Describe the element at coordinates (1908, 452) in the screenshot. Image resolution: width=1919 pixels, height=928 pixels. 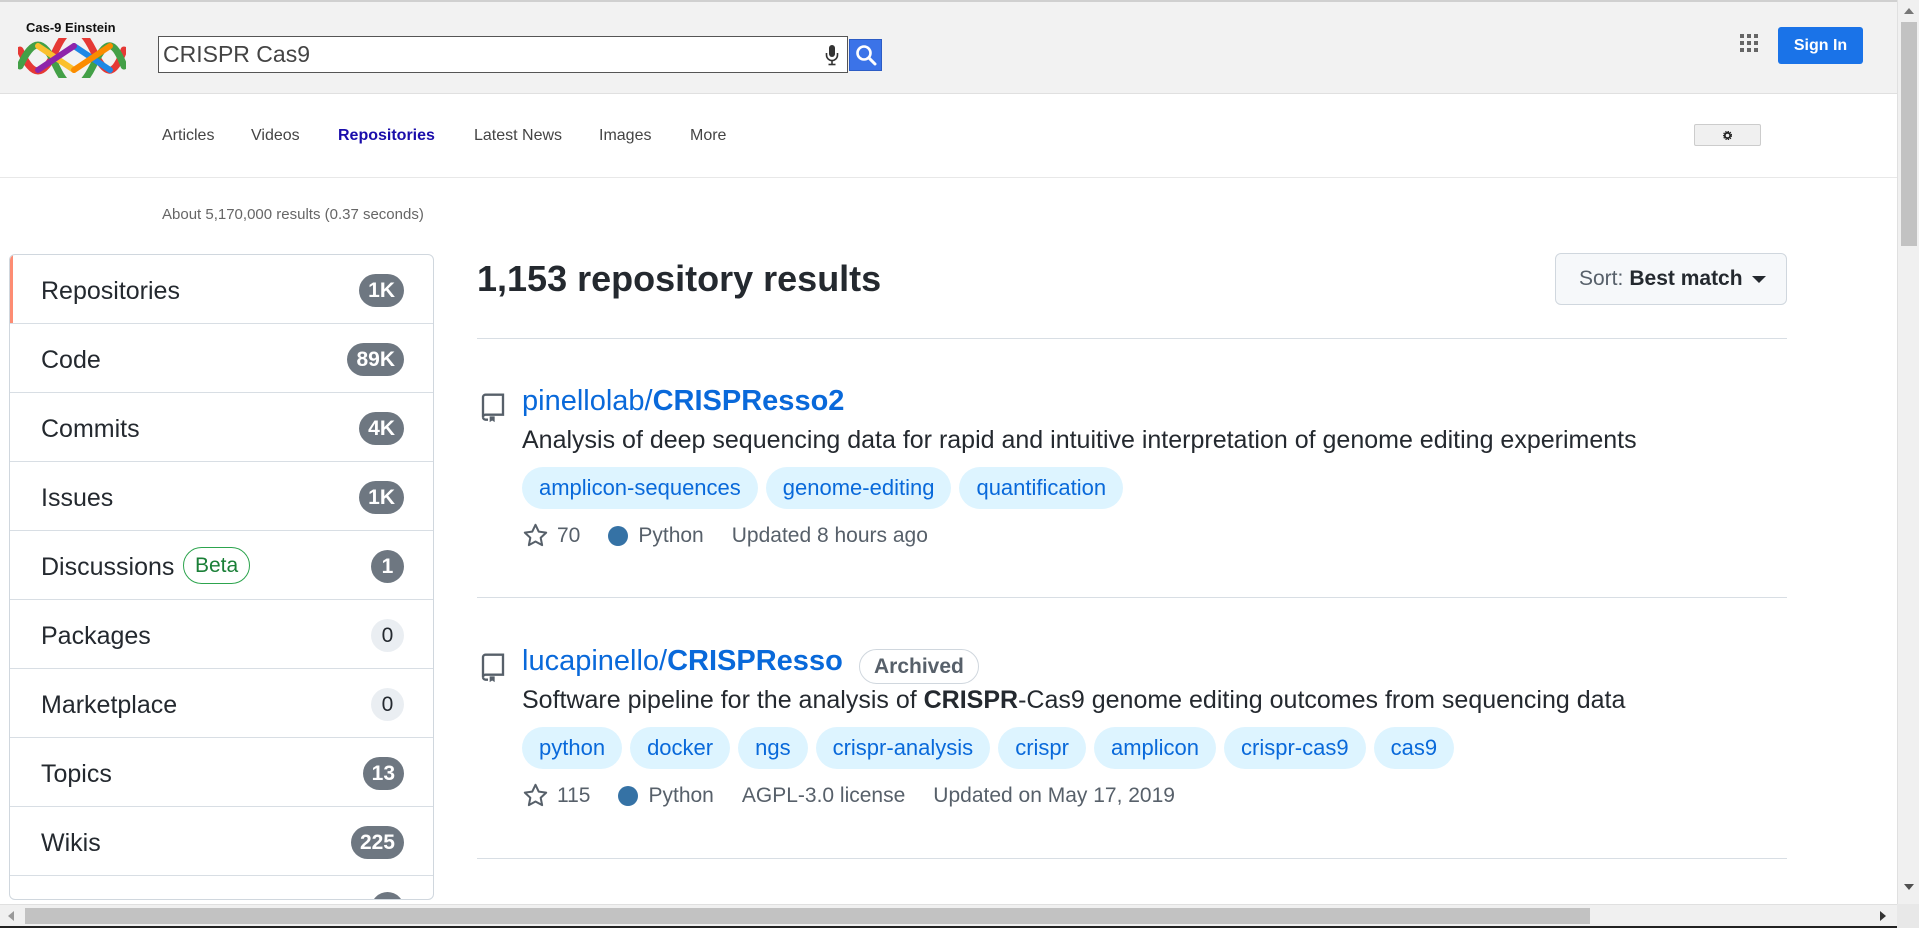
I see `vertical-scrollbar` at that location.